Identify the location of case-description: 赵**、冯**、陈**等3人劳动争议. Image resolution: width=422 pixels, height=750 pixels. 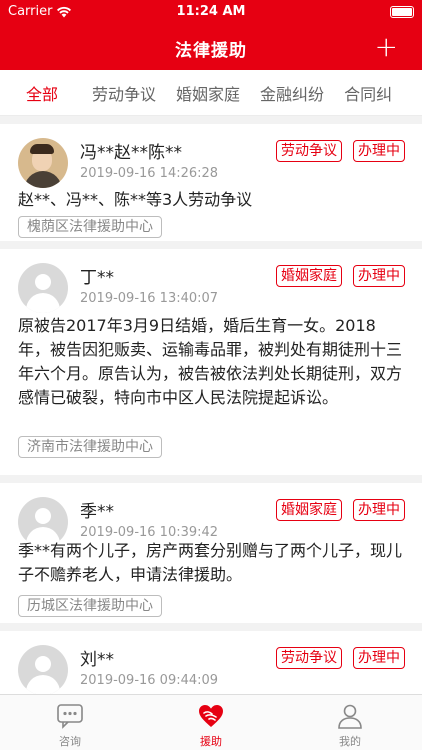
(135, 199).